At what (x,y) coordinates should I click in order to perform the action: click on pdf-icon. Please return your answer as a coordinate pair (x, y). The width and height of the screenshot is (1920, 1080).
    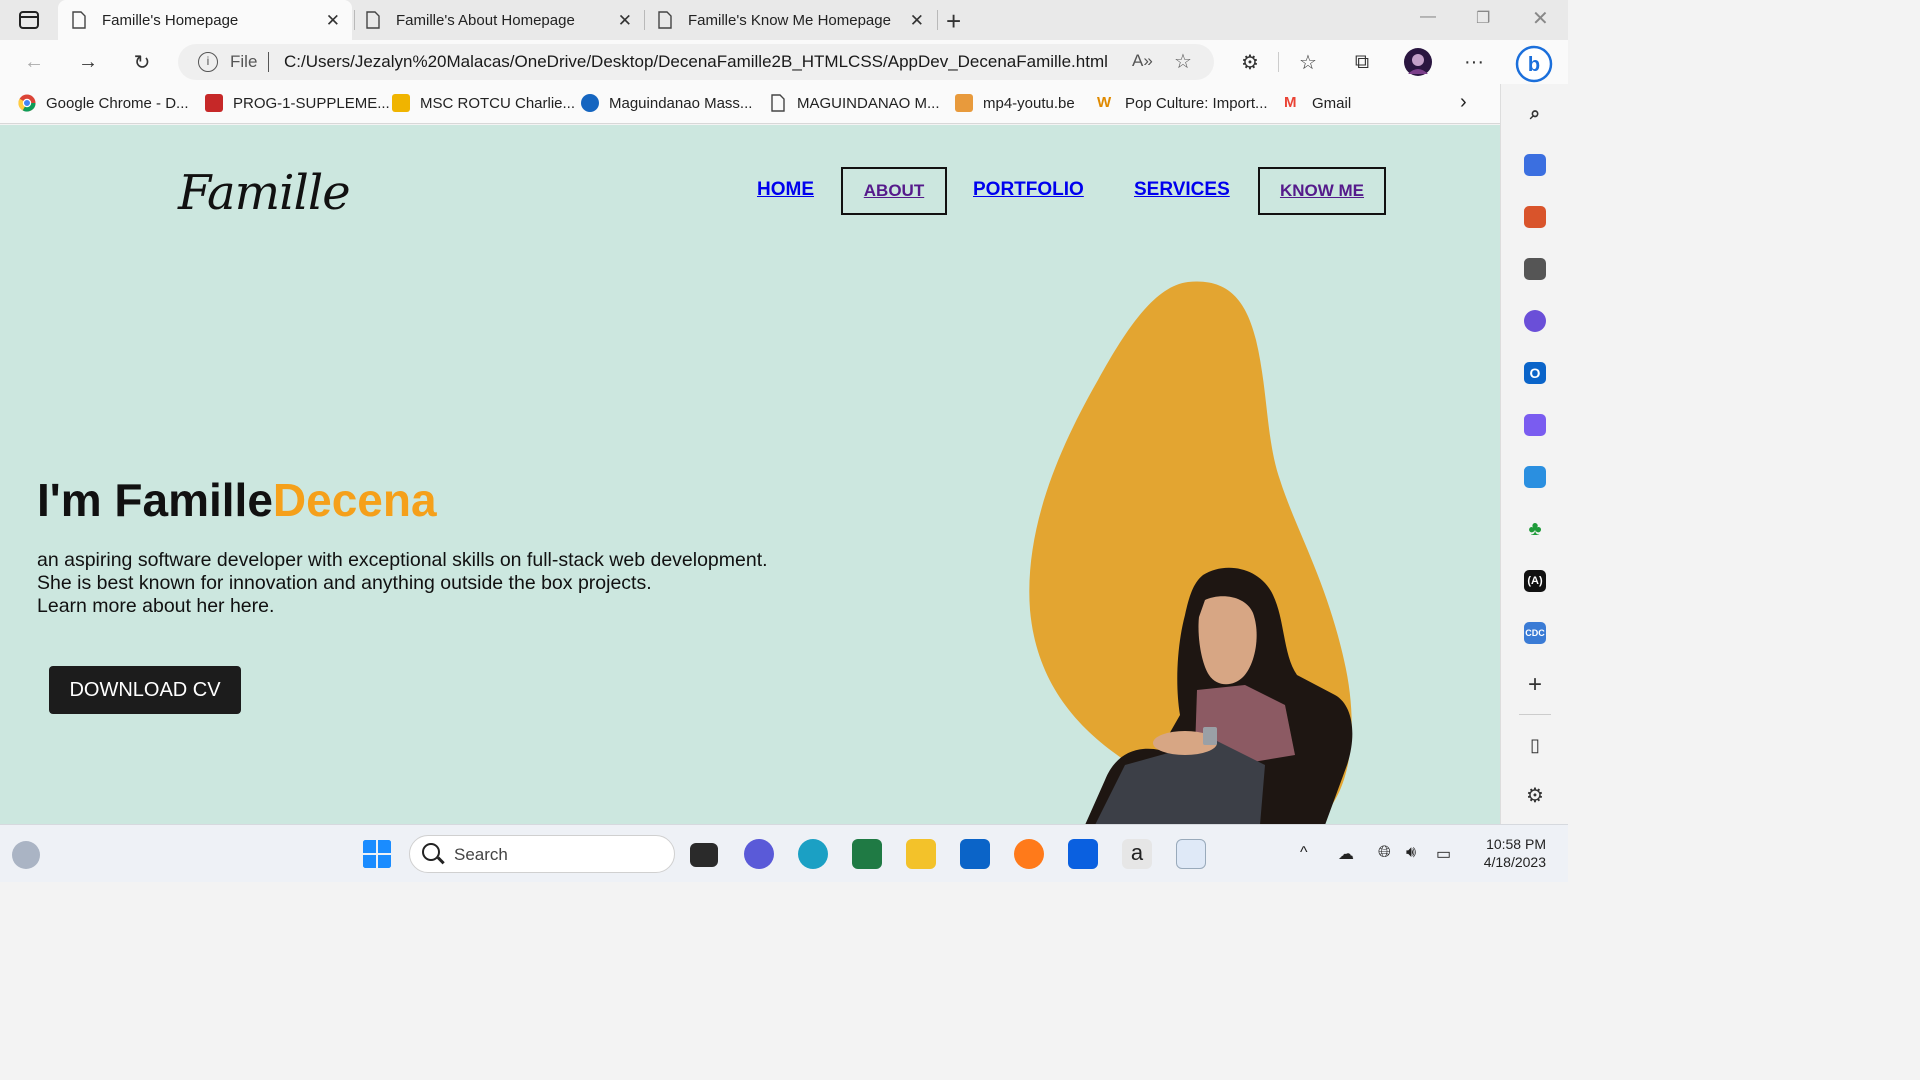
    Looking at the image, I should click on (214, 103).